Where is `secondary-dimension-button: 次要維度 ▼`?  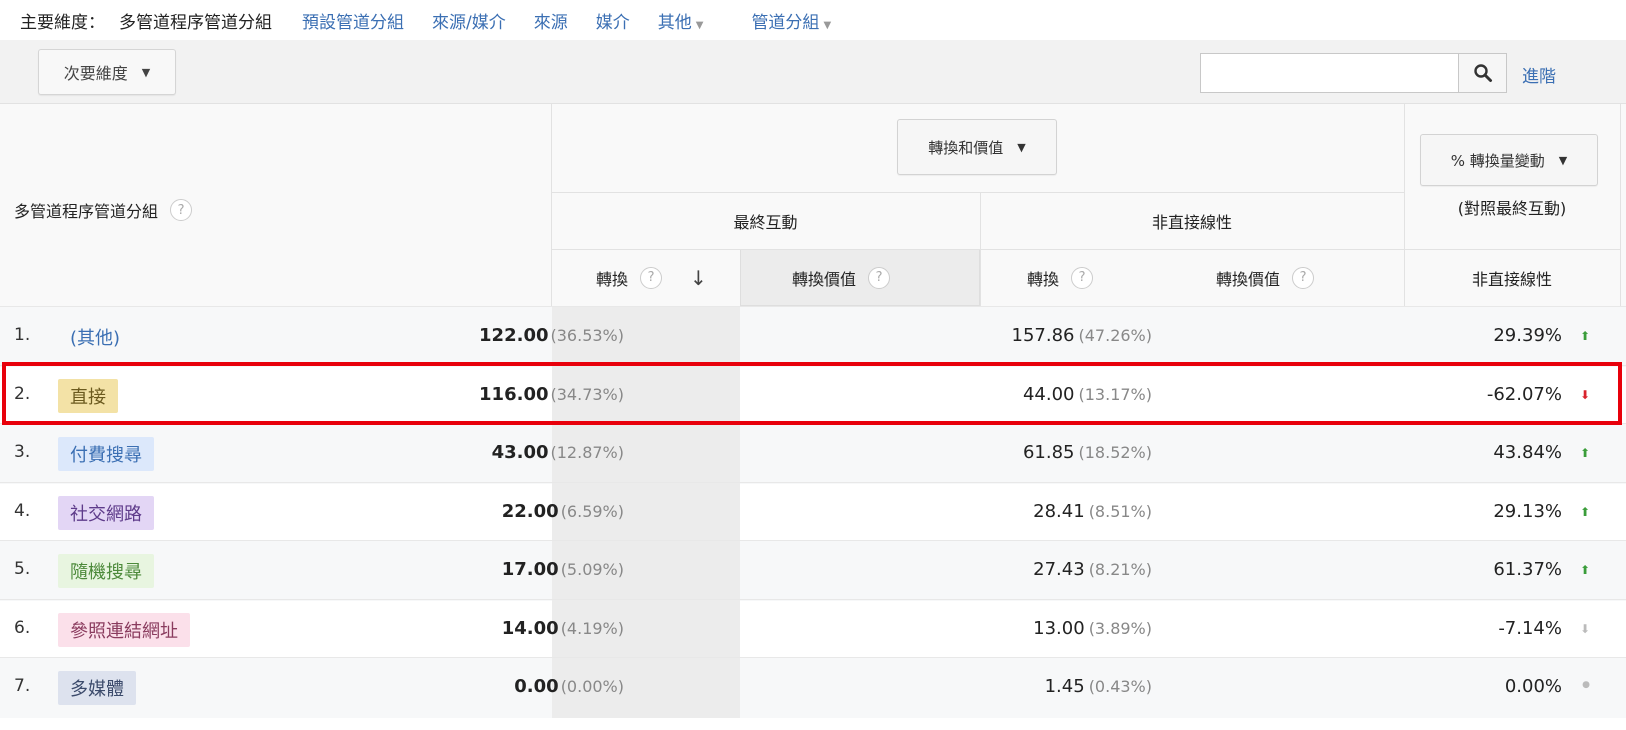 secondary-dimension-button: 次要維度 ▼ is located at coordinates (107, 72).